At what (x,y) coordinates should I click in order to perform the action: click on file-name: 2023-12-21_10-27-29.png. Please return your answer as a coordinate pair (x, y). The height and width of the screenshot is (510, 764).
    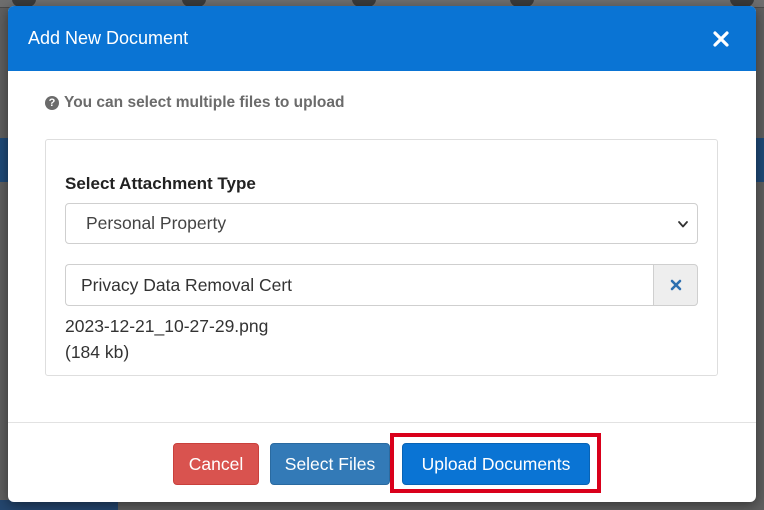
    Looking at the image, I should click on (167, 326).